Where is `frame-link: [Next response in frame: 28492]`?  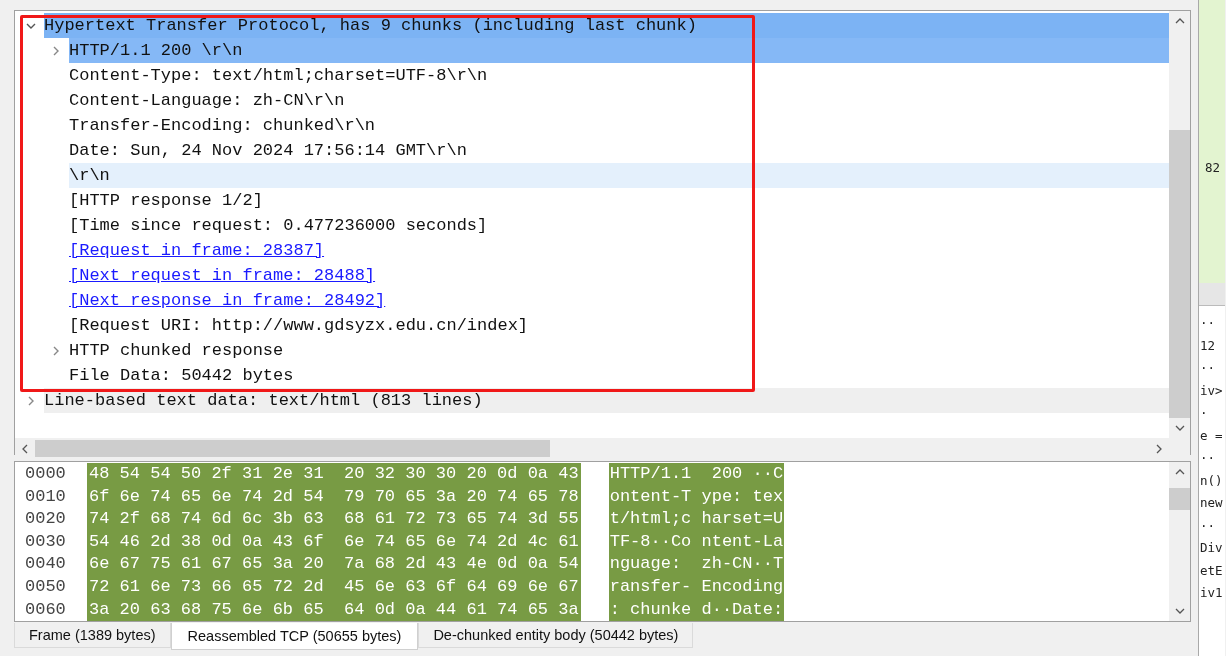 frame-link: [Next response in frame: 28492] is located at coordinates (227, 300).